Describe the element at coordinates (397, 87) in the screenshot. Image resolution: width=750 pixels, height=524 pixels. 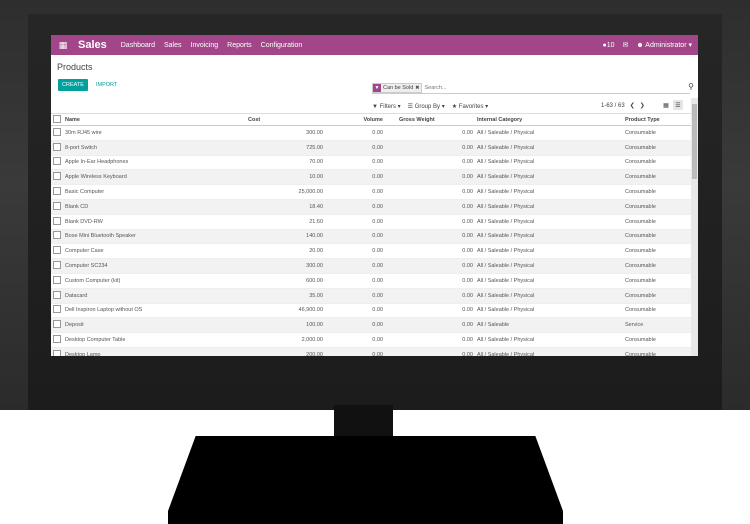
I see `search-facet: ▼ Can be Sold ✖` at that location.